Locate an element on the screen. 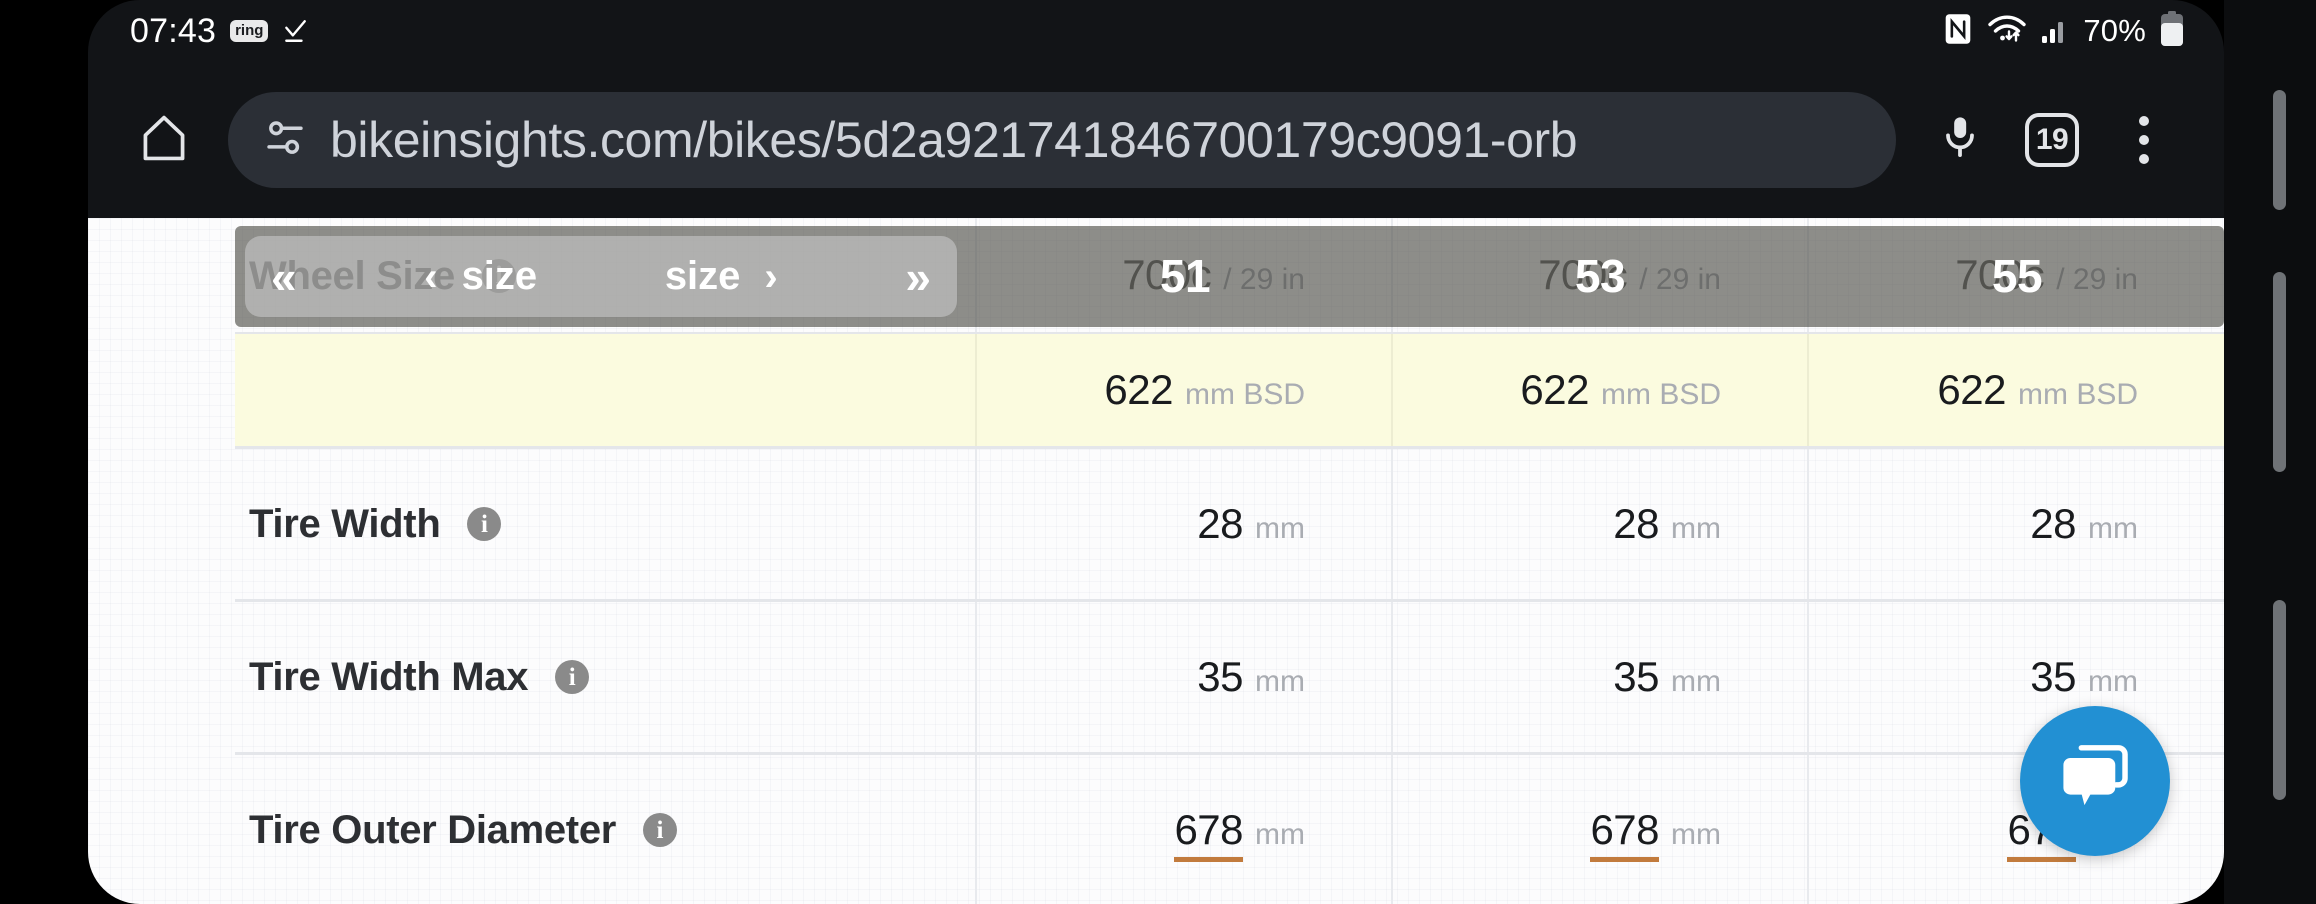 The image size is (2316, 904). row-label-cell: Tire Width Max i is located at coordinates (605, 677).